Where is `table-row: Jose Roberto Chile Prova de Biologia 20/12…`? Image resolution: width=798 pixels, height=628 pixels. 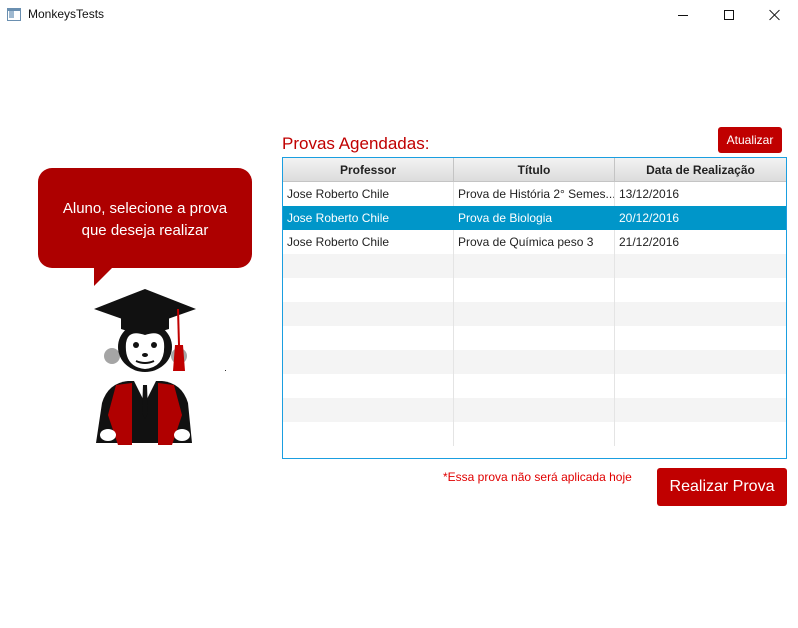 table-row: Jose Roberto Chile Prova de Biologia 20/12… is located at coordinates (534, 218).